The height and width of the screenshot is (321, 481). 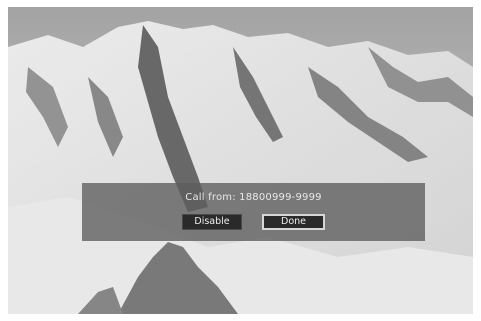 What do you see at coordinates (212, 222) in the screenshot?
I see `disable-button: Disable` at bounding box center [212, 222].